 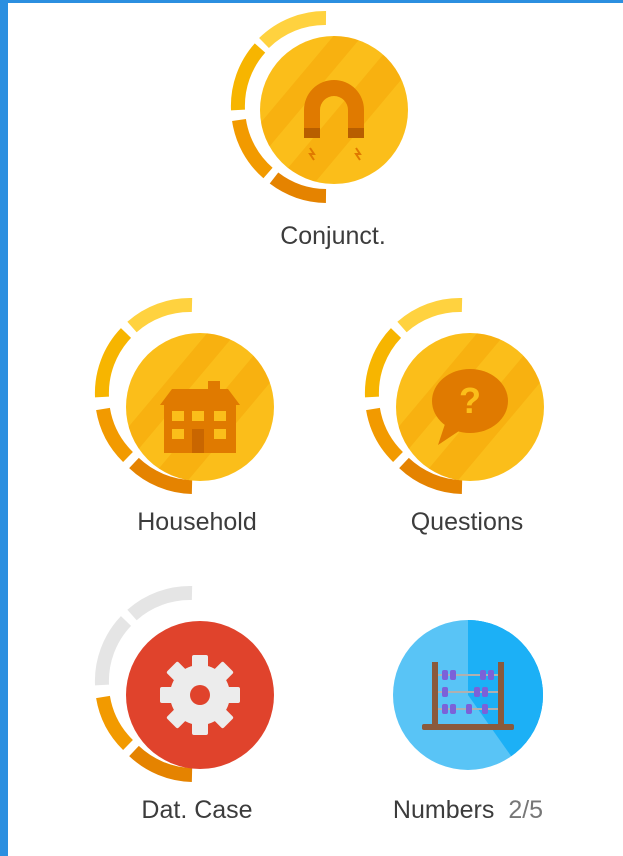 I want to click on window-top-border, so click(x=311, y=1).